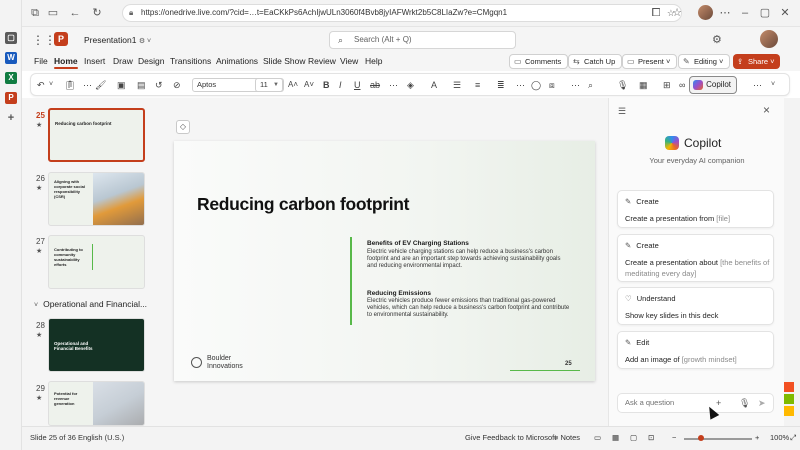 This screenshot has width=800, height=450. I want to click on find-icon: ⌕, so click(590, 85).